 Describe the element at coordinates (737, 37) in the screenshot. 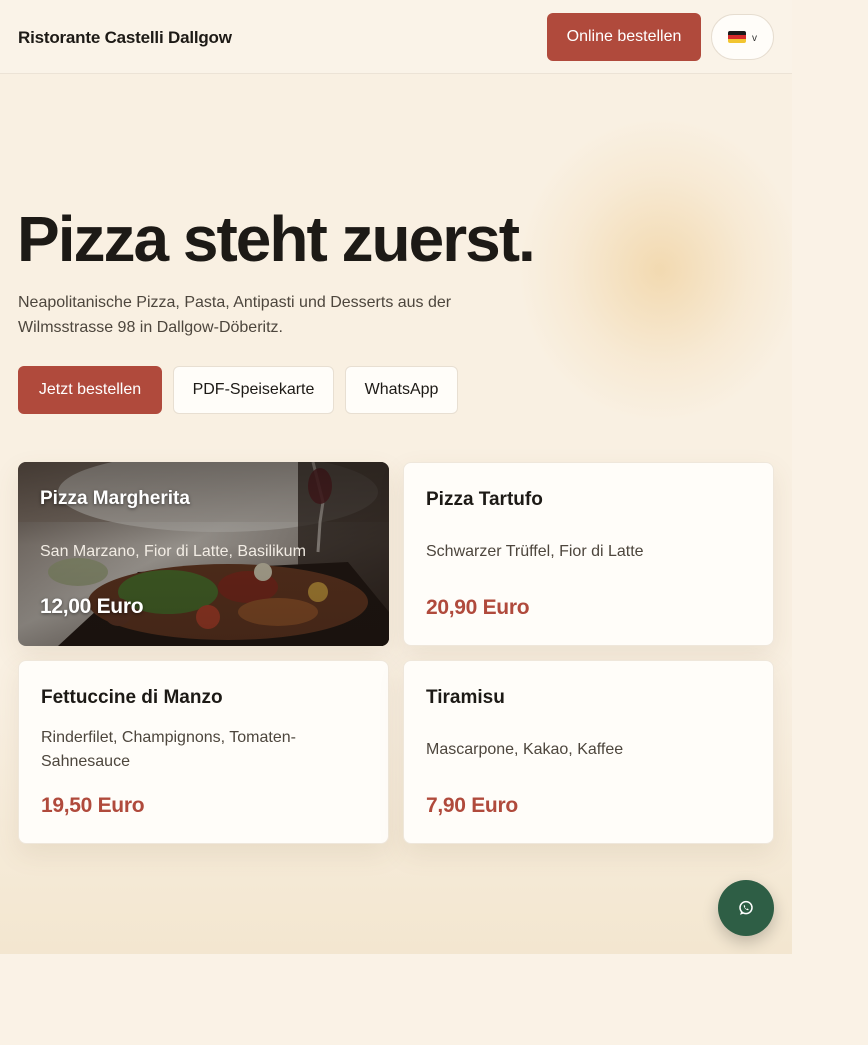

I see `german-flag-icon` at that location.